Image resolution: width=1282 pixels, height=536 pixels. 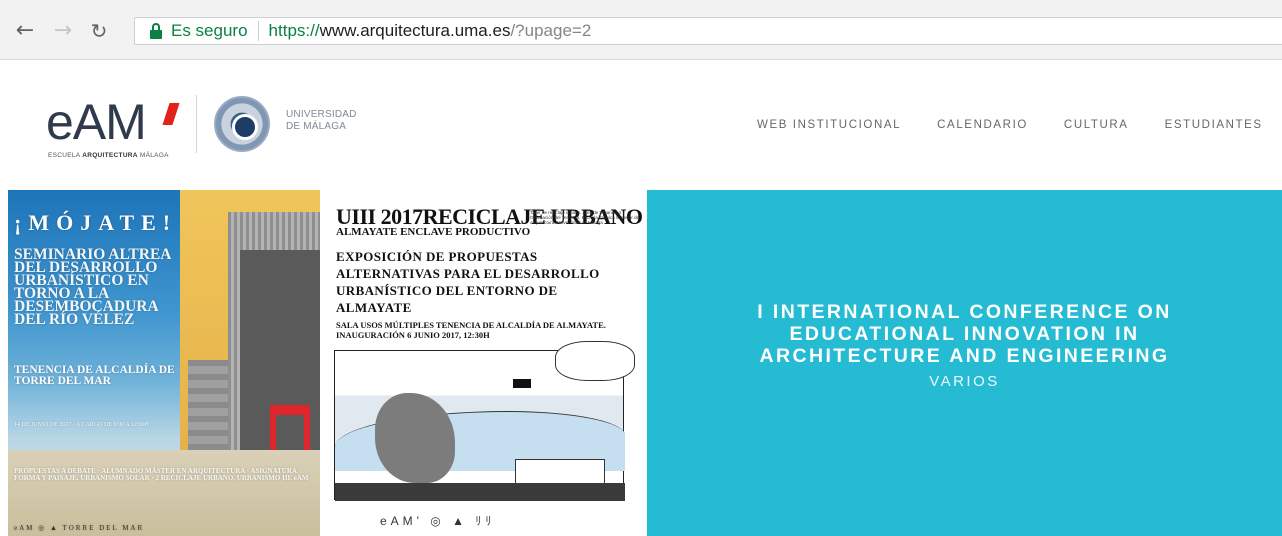 I want to click on reload-icon: ↻, so click(x=99, y=31).